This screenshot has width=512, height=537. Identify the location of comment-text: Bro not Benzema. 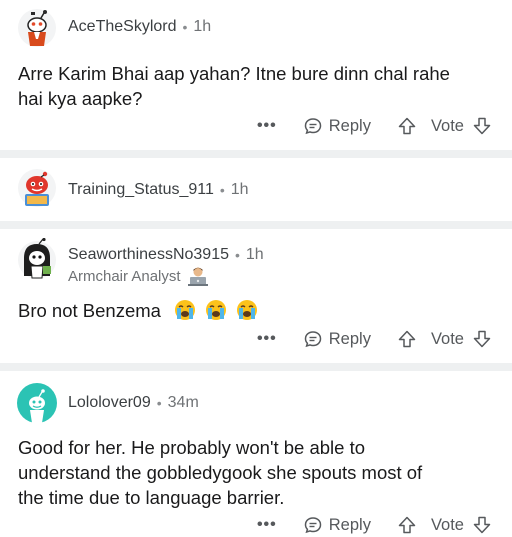
(89, 310).